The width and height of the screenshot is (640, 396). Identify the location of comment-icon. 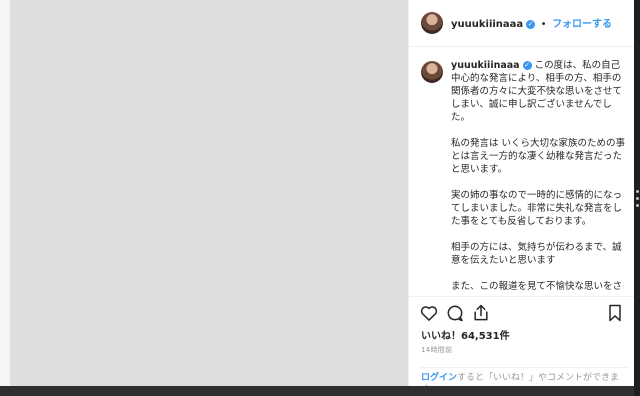
(455, 313).